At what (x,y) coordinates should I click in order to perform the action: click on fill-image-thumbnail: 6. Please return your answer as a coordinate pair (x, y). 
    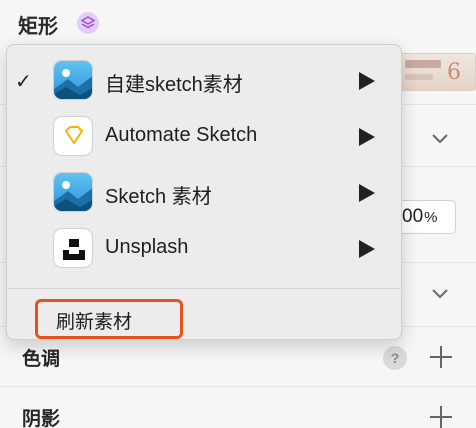
    Looking at the image, I should click on (437, 72).